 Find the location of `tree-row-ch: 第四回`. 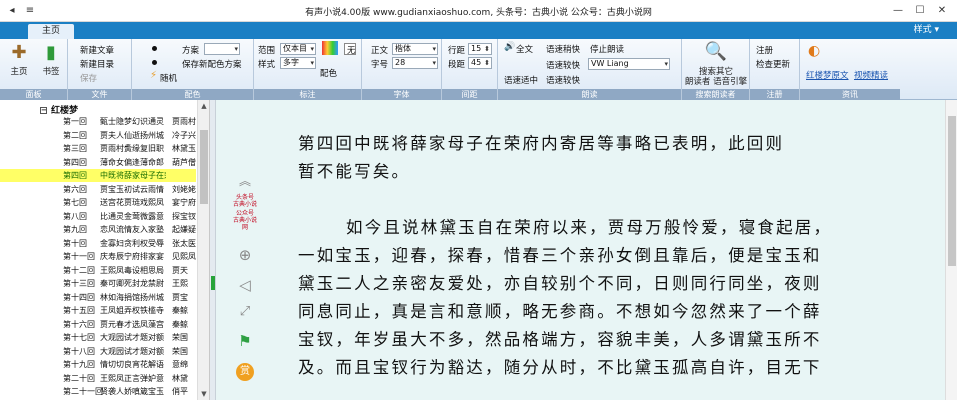

tree-row-ch: 第四回 is located at coordinates (75, 175).